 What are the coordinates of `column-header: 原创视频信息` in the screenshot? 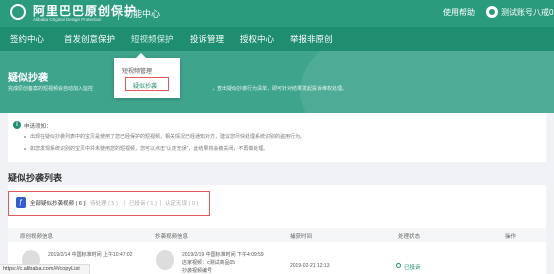 It's located at (37, 237).